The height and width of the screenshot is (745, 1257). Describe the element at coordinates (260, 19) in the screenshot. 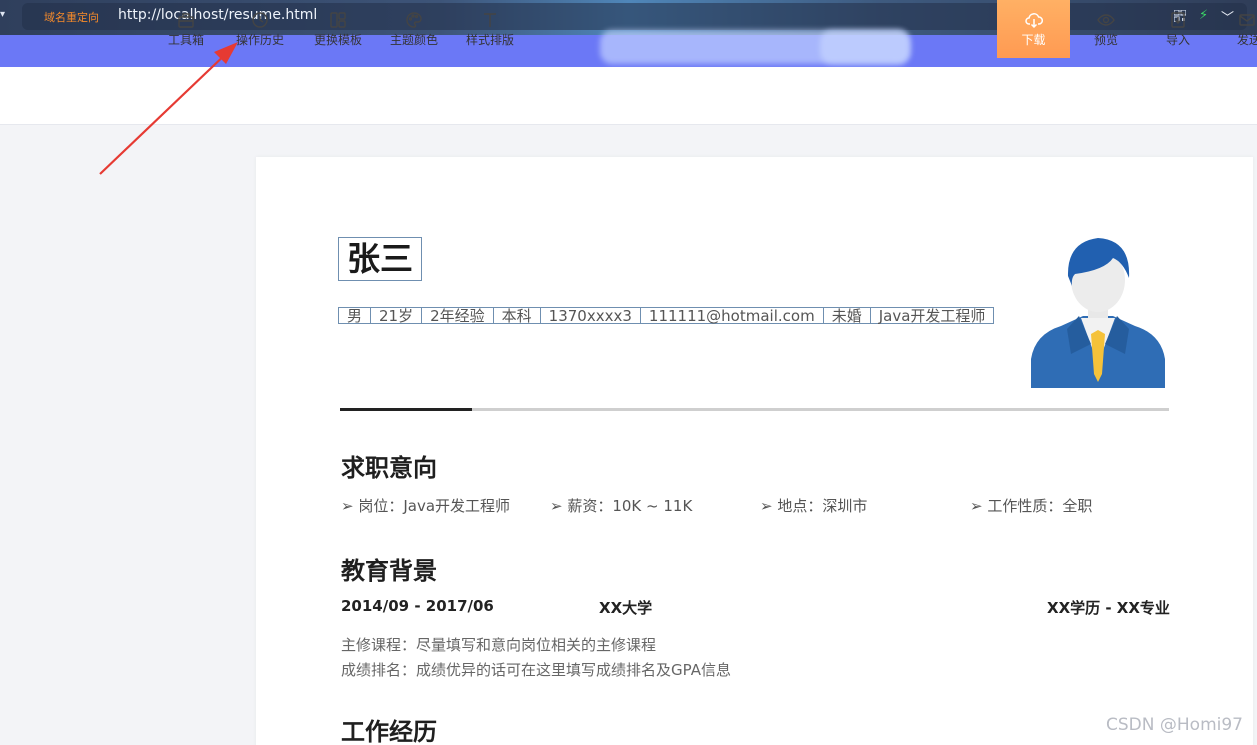

I see `clock-icon` at that location.